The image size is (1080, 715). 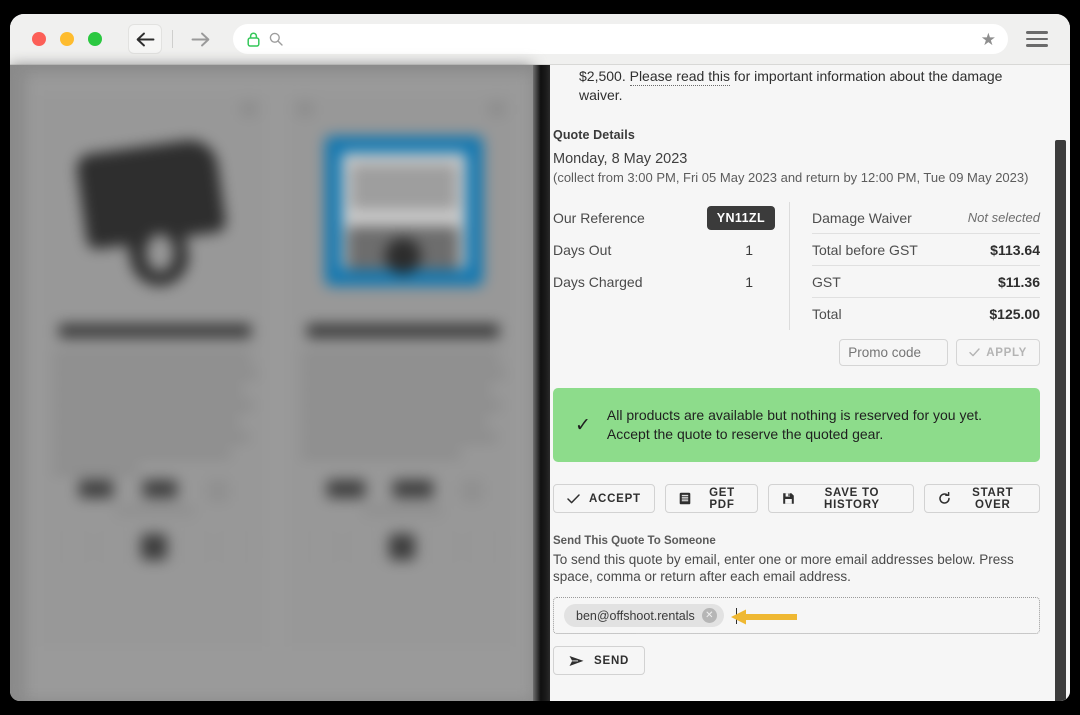 I want to click on totals-row-damage-waiver: Damage Waiver Not selected, so click(x=926, y=218).